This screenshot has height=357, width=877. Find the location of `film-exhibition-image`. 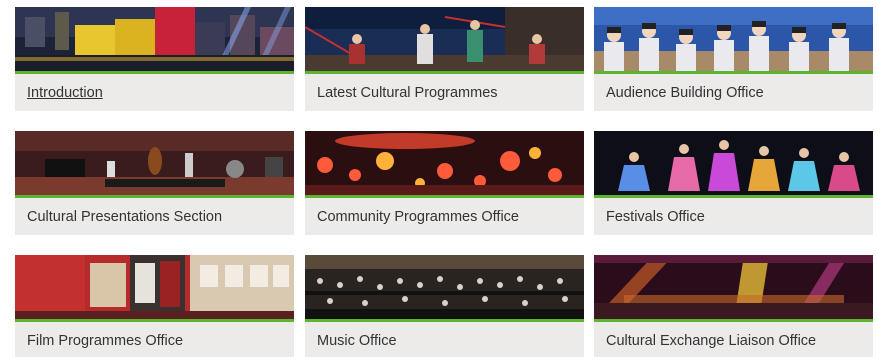

film-exhibition-image is located at coordinates (154, 288).